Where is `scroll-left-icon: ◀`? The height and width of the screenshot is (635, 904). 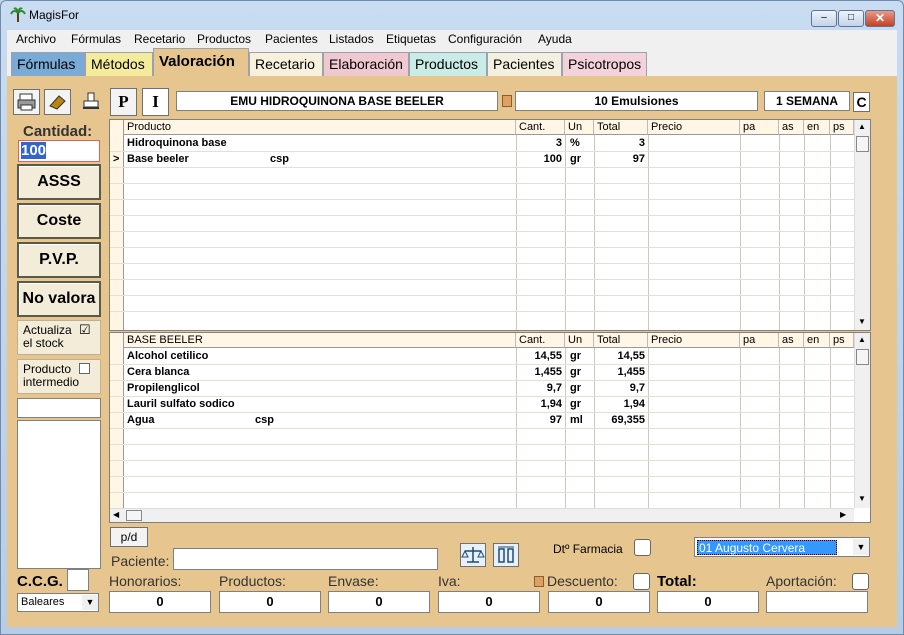 scroll-left-icon: ◀ is located at coordinates (116, 514).